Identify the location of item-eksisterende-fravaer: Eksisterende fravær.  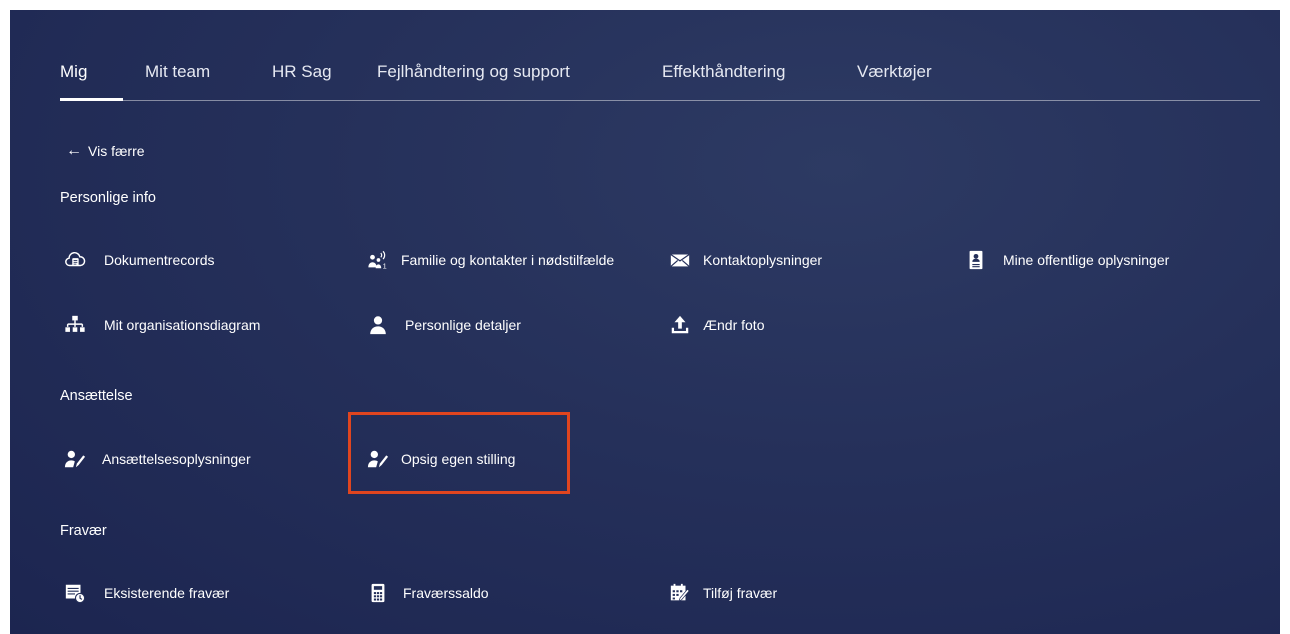
(145, 593).